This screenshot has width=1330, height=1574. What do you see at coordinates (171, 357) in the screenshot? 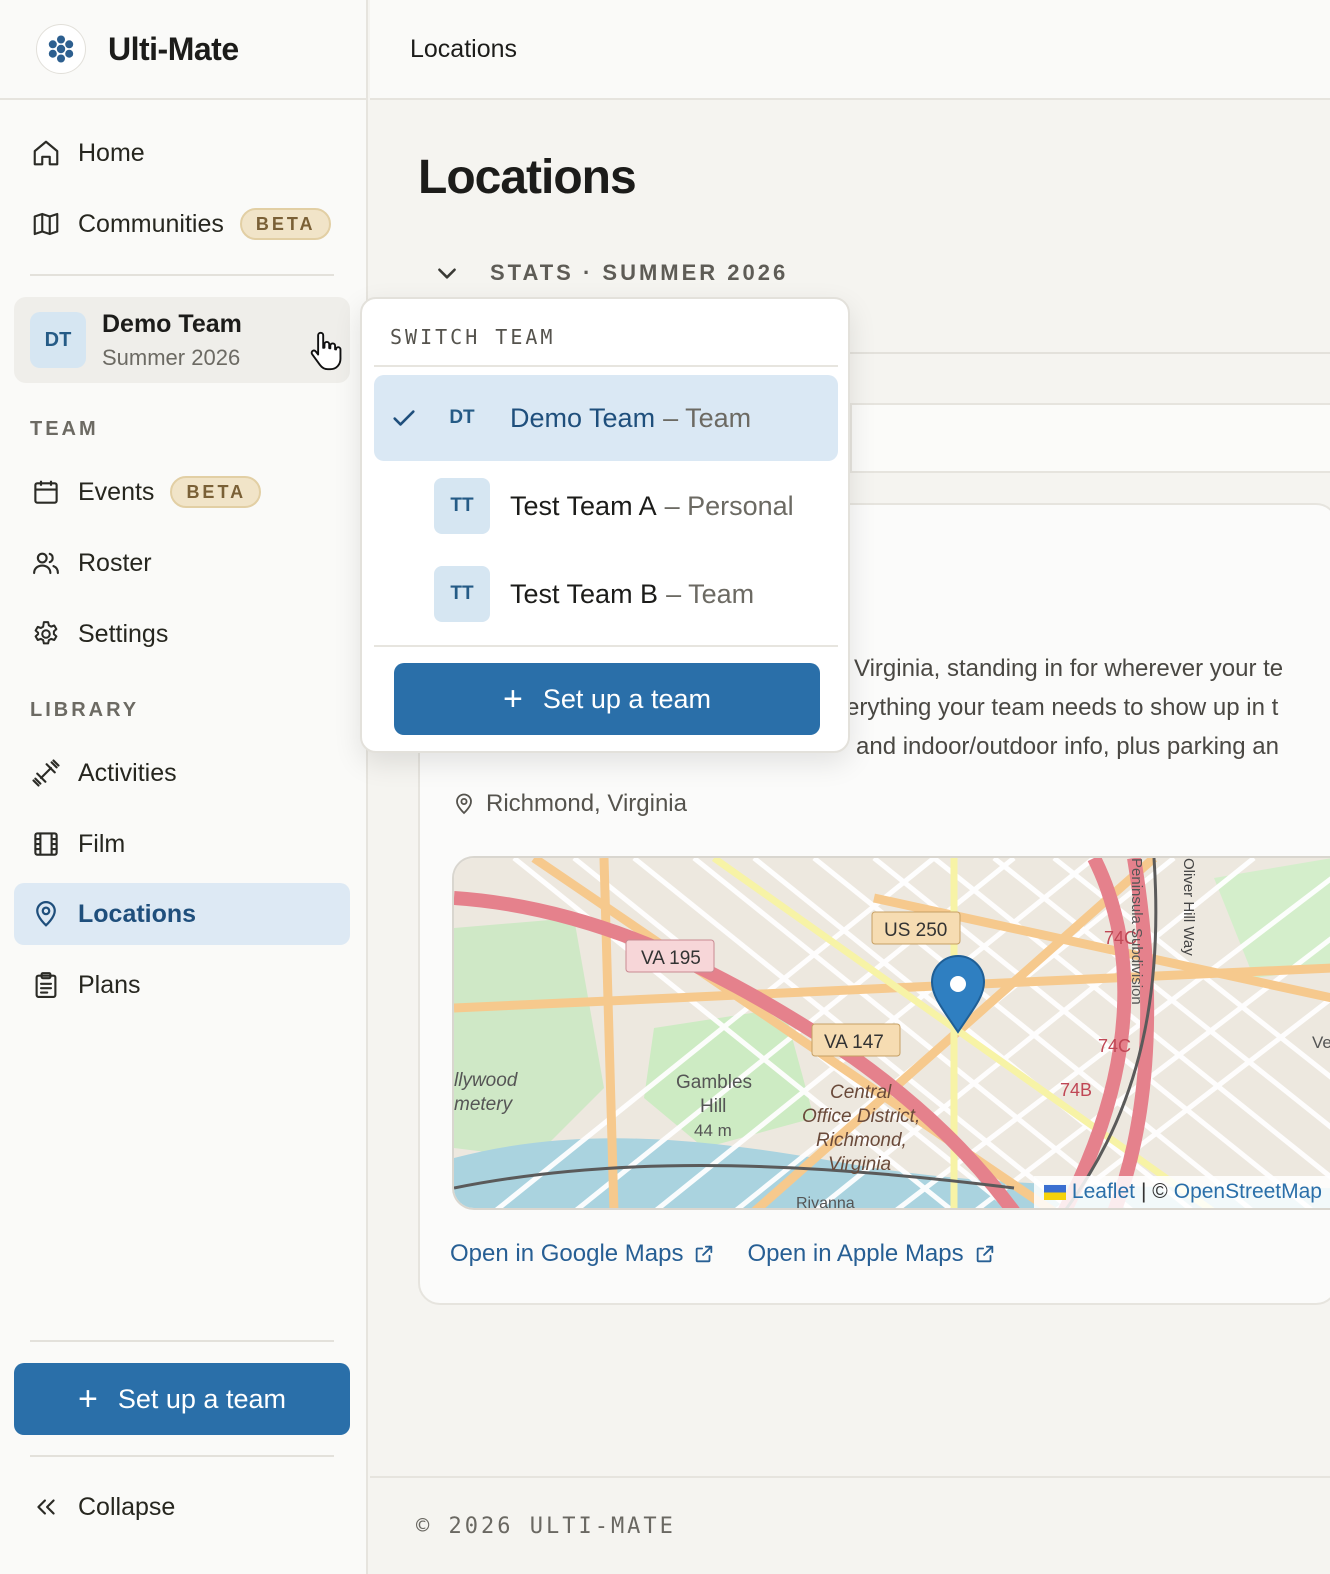
I see `team-season: Summer 2026` at bounding box center [171, 357].